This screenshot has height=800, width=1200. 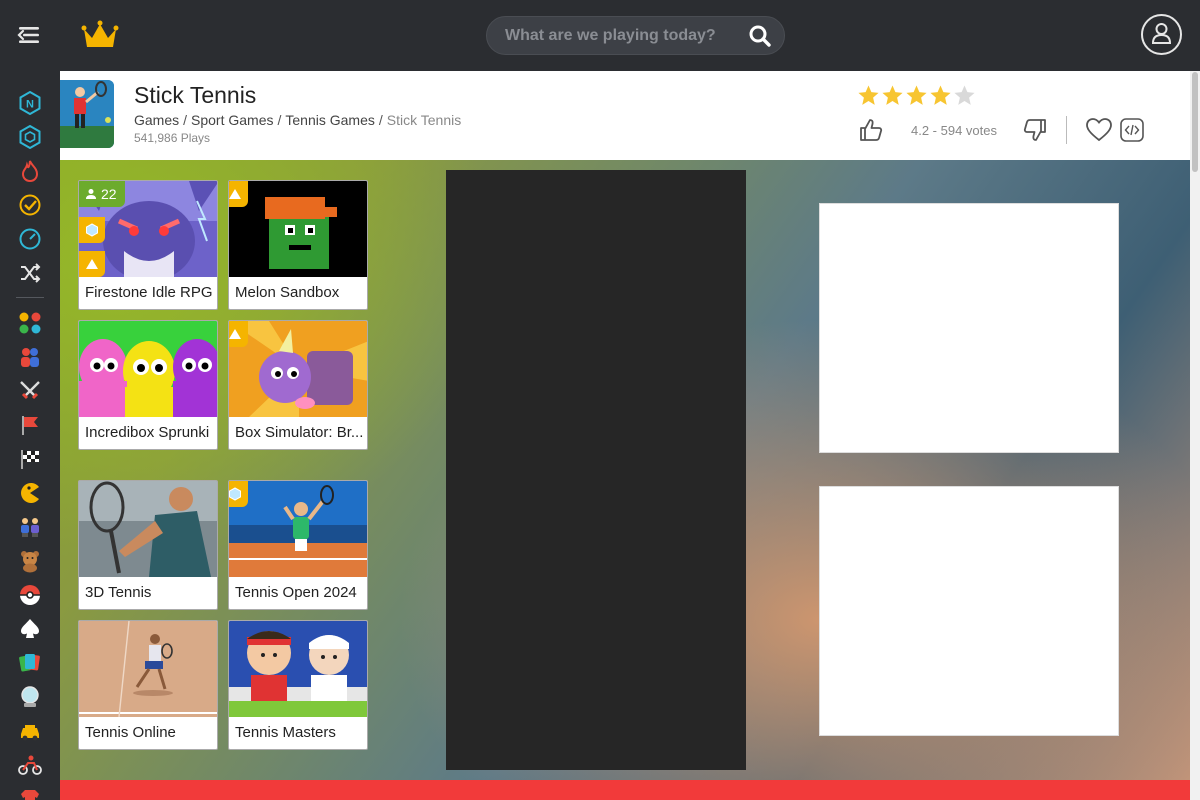 I want to click on search-box, so click(x=635, y=35).